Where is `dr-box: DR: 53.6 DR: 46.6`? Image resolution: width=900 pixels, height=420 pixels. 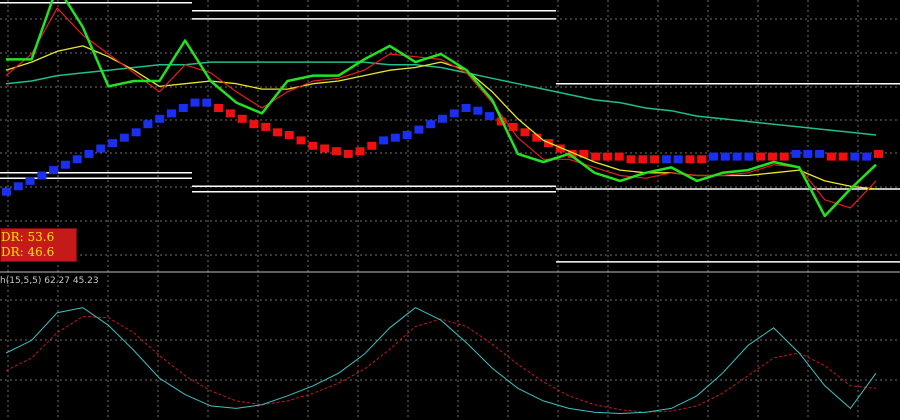
dr-box: DR: 53.6 DR: 46.6 is located at coordinates (38, 245).